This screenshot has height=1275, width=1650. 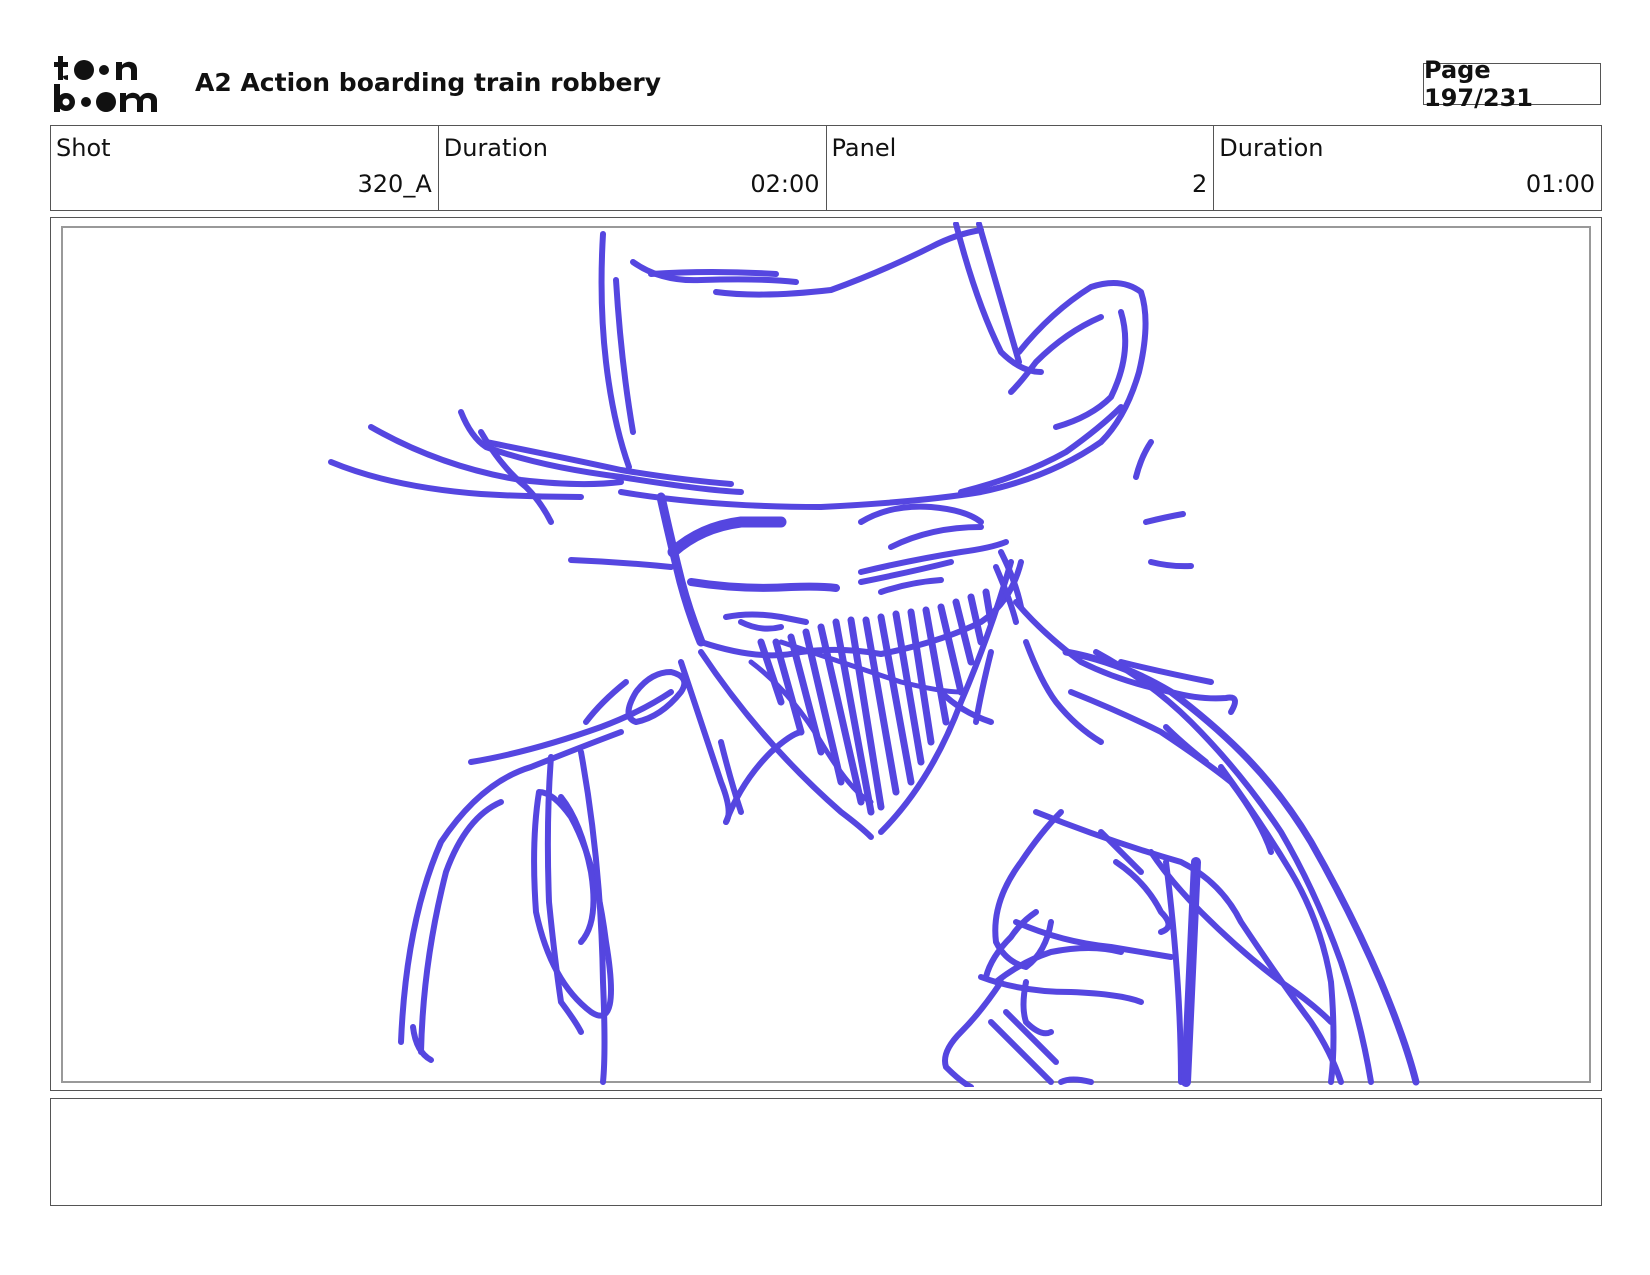 I want to click on shot-duration-cell: Duration 02:00, so click(x=633, y=168).